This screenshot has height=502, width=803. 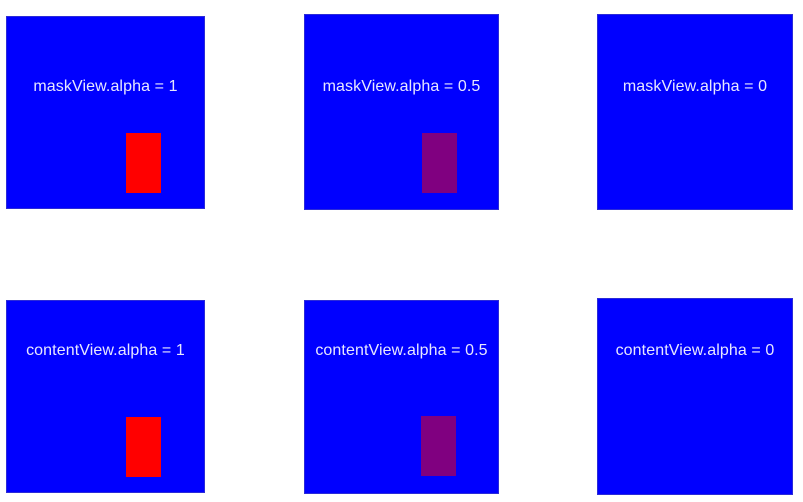 What do you see at coordinates (695, 112) in the screenshot?
I see `panel-maskview-alpha-0: maskView.alpha = 0` at bounding box center [695, 112].